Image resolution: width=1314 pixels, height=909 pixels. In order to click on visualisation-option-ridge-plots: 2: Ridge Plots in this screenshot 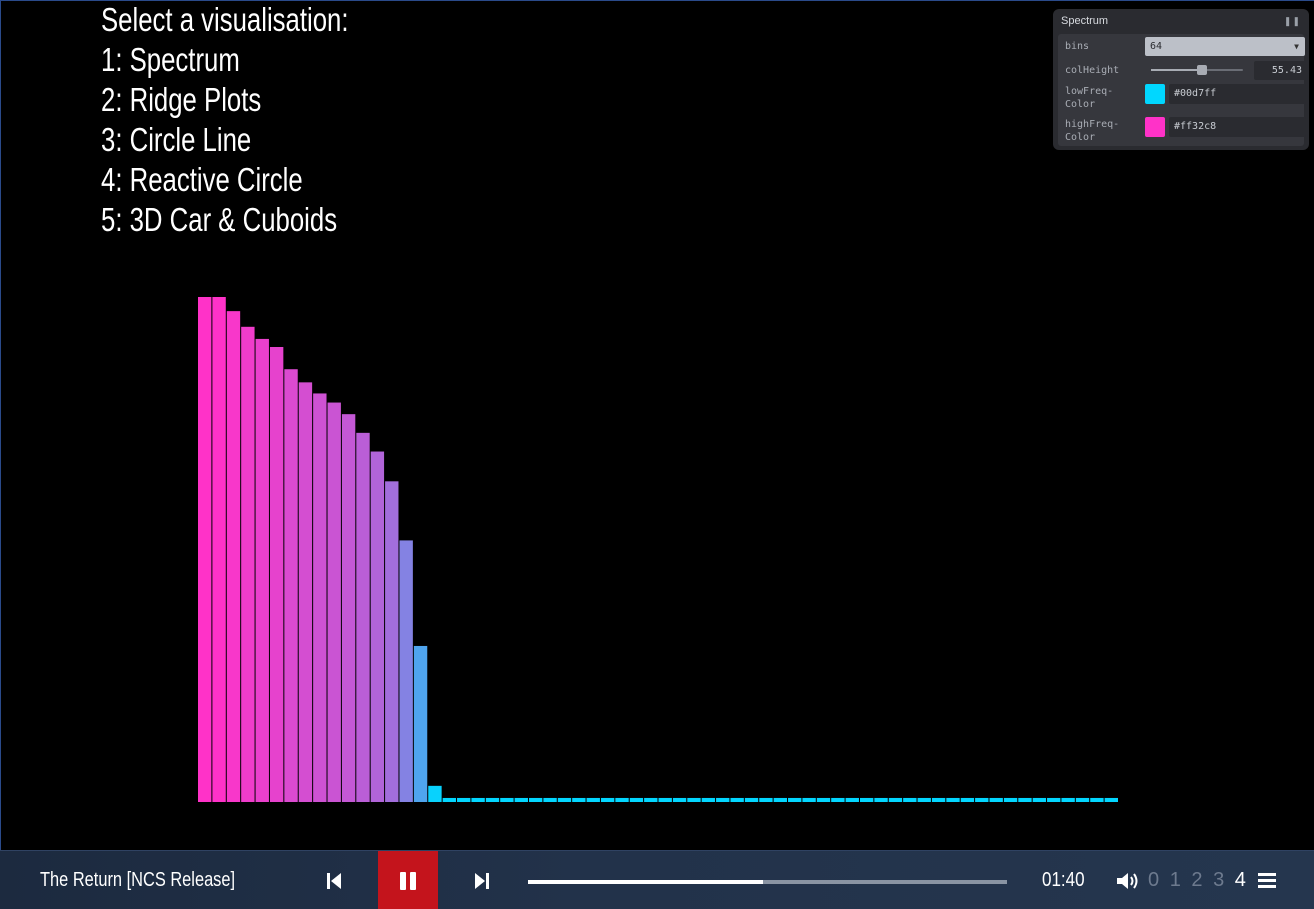, I will do `click(225, 100)`.